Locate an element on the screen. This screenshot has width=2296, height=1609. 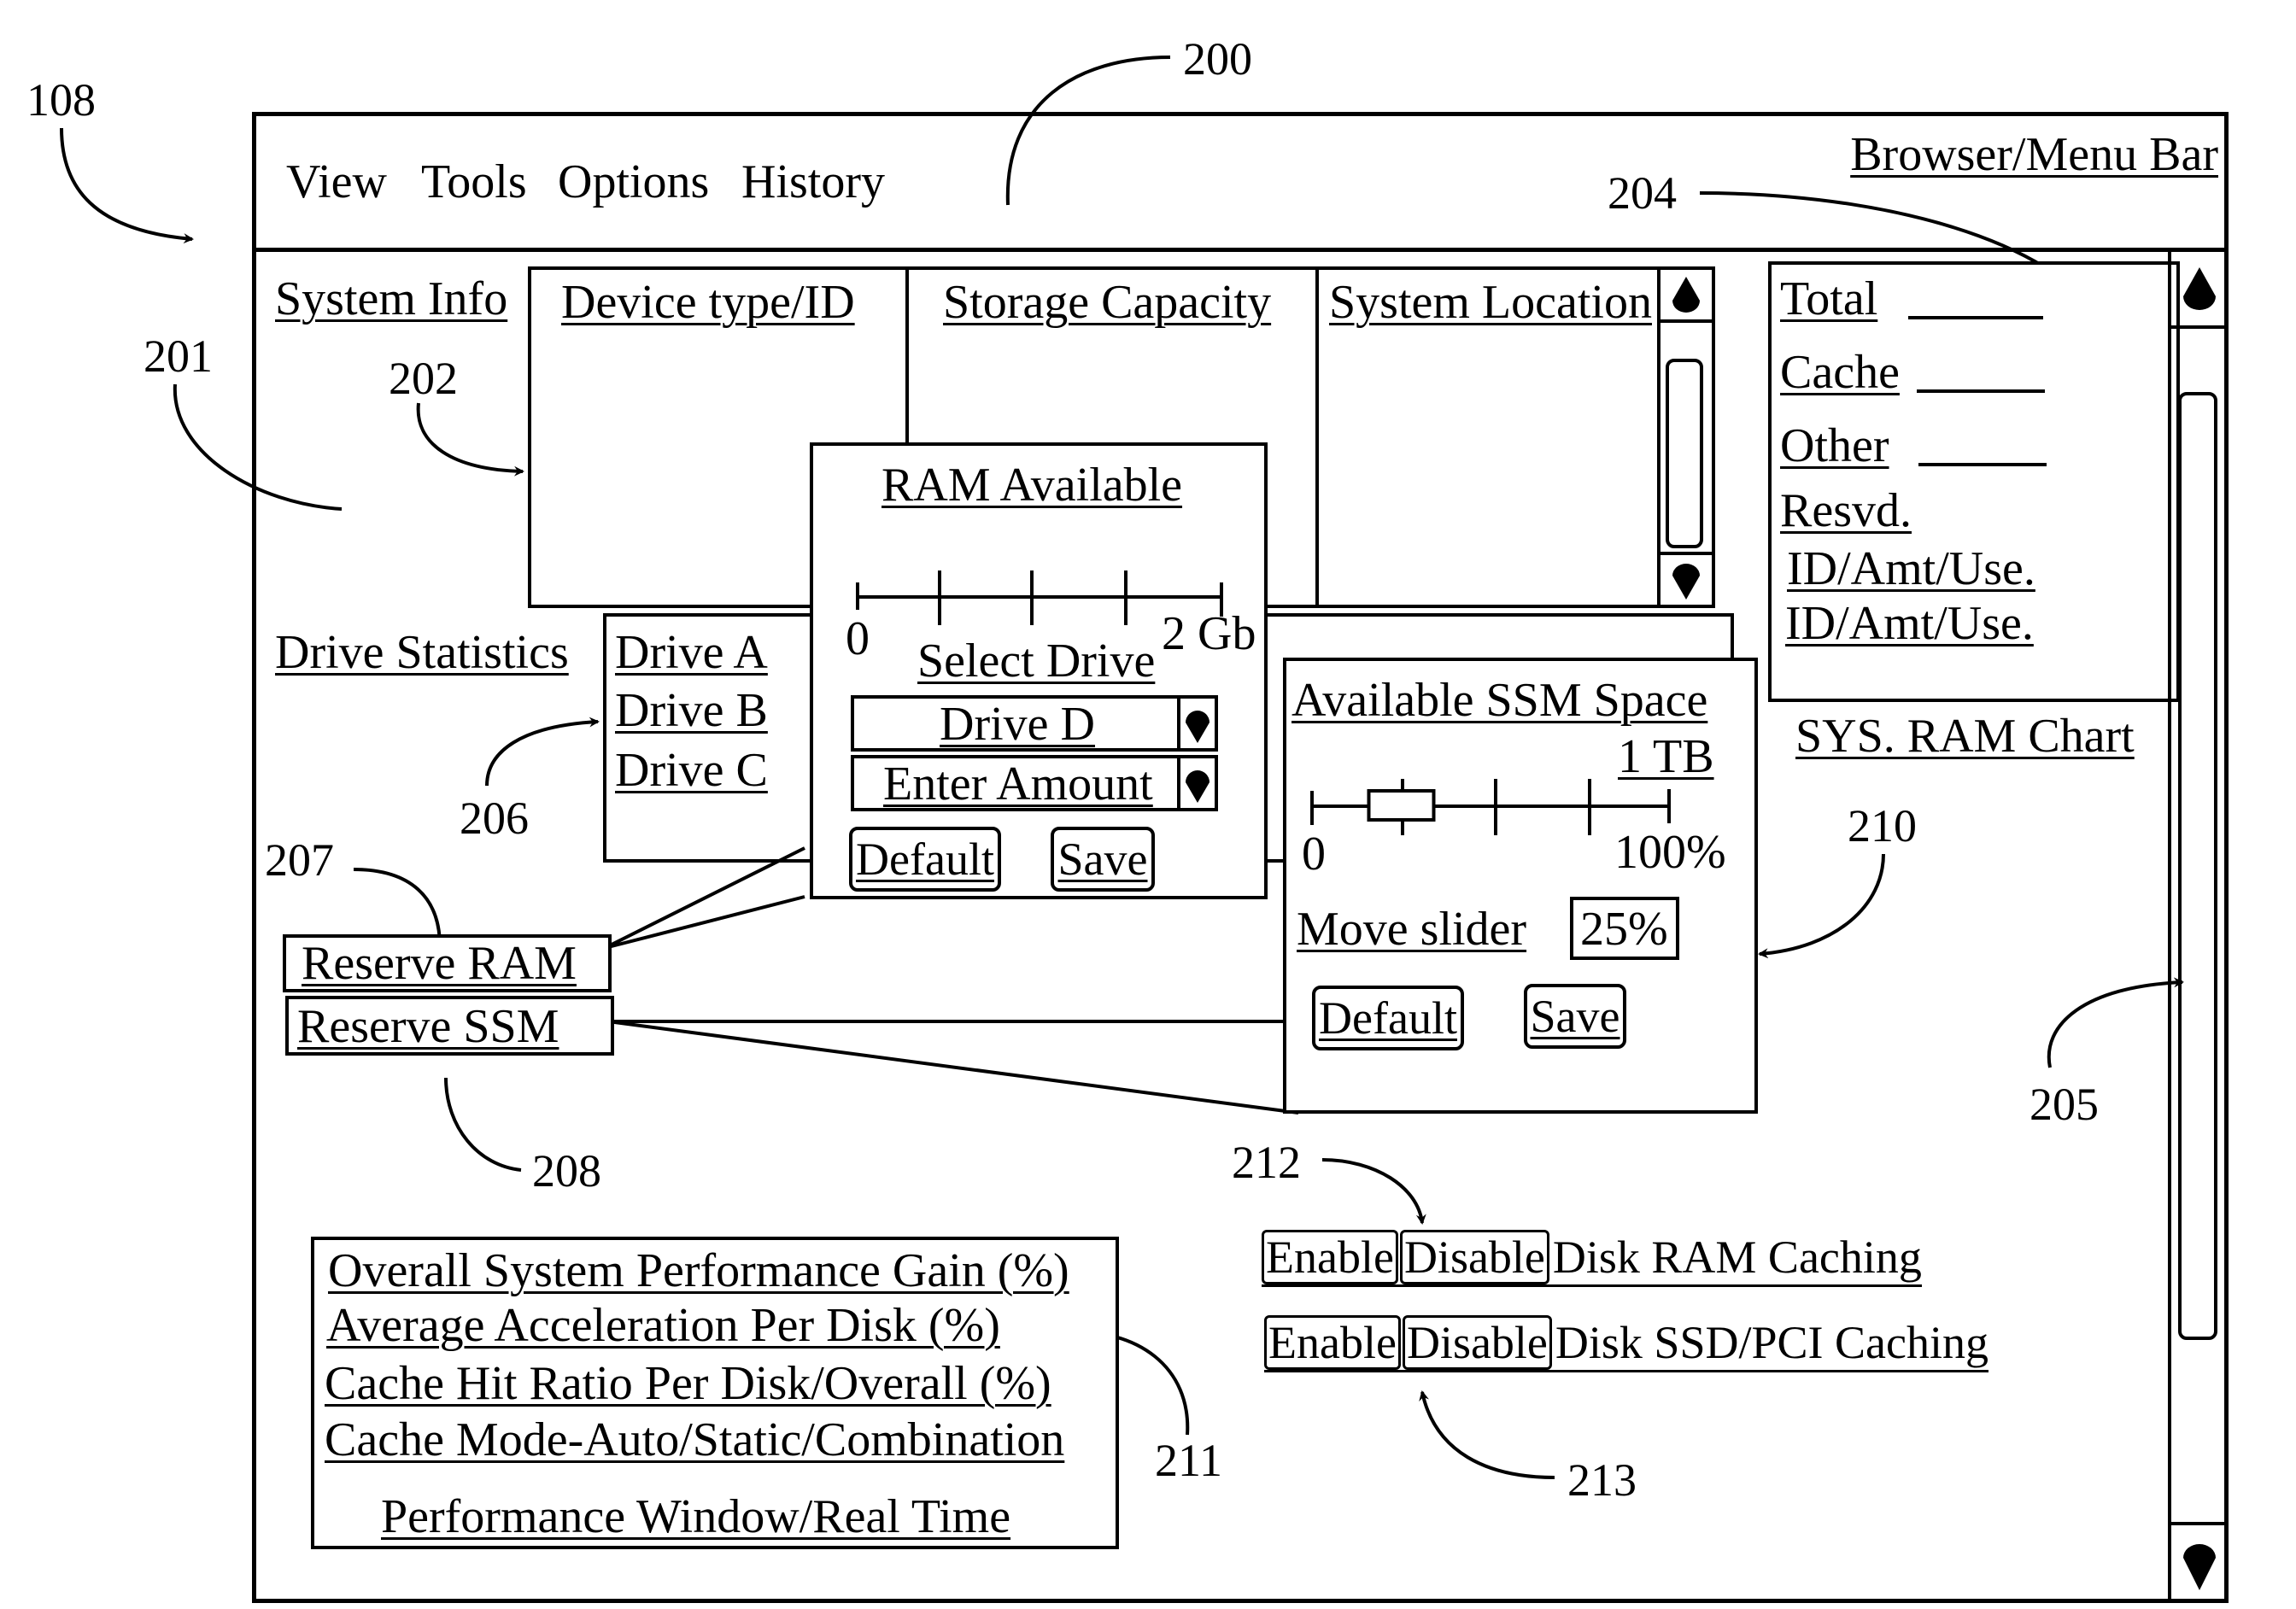
performance-item: Overall System Performance Gain (%) is located at coordinates (698, 1271).